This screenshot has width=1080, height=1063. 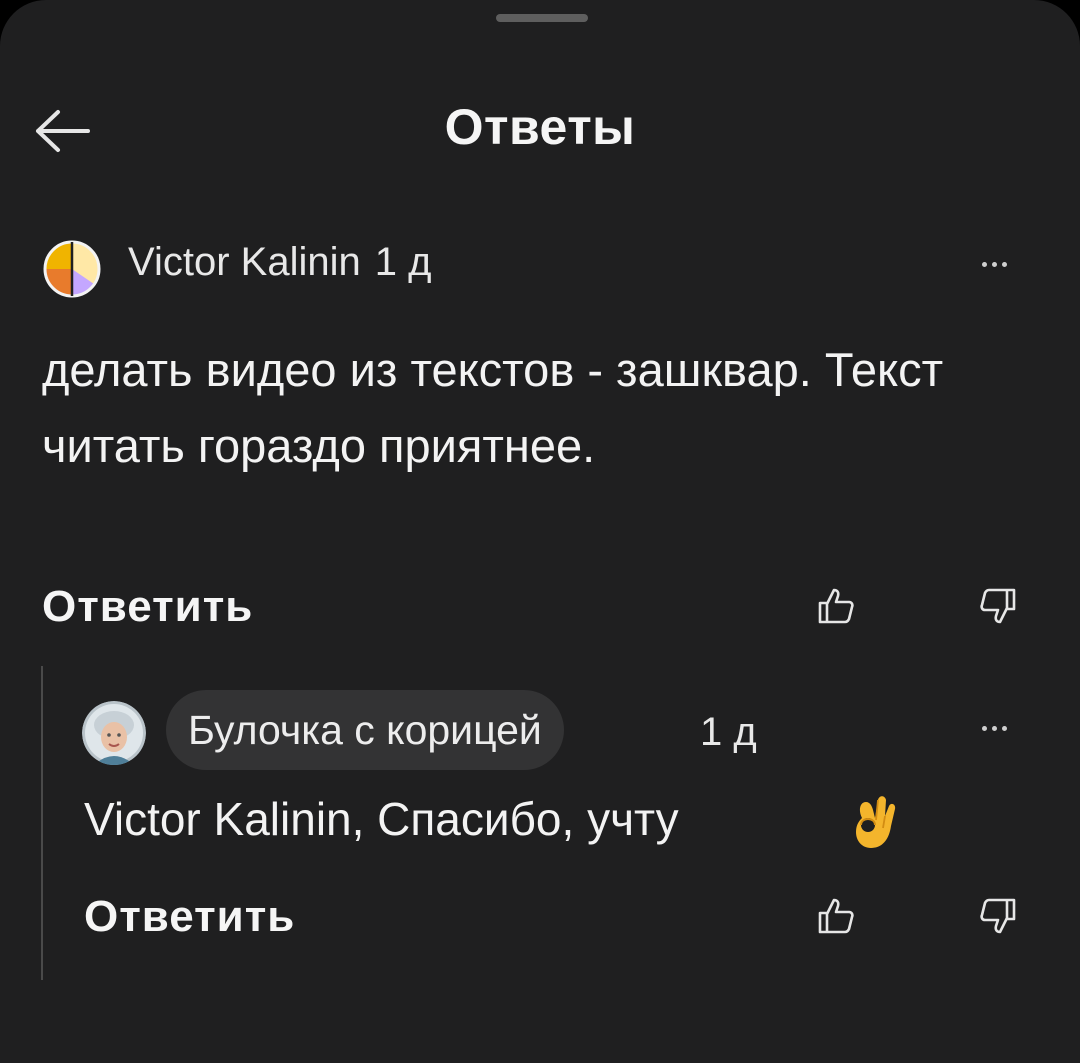 What do you see at coordinates (540, 127) in the screenshot?
I see `page-title: Ответы` at bounding box center [540, 127].